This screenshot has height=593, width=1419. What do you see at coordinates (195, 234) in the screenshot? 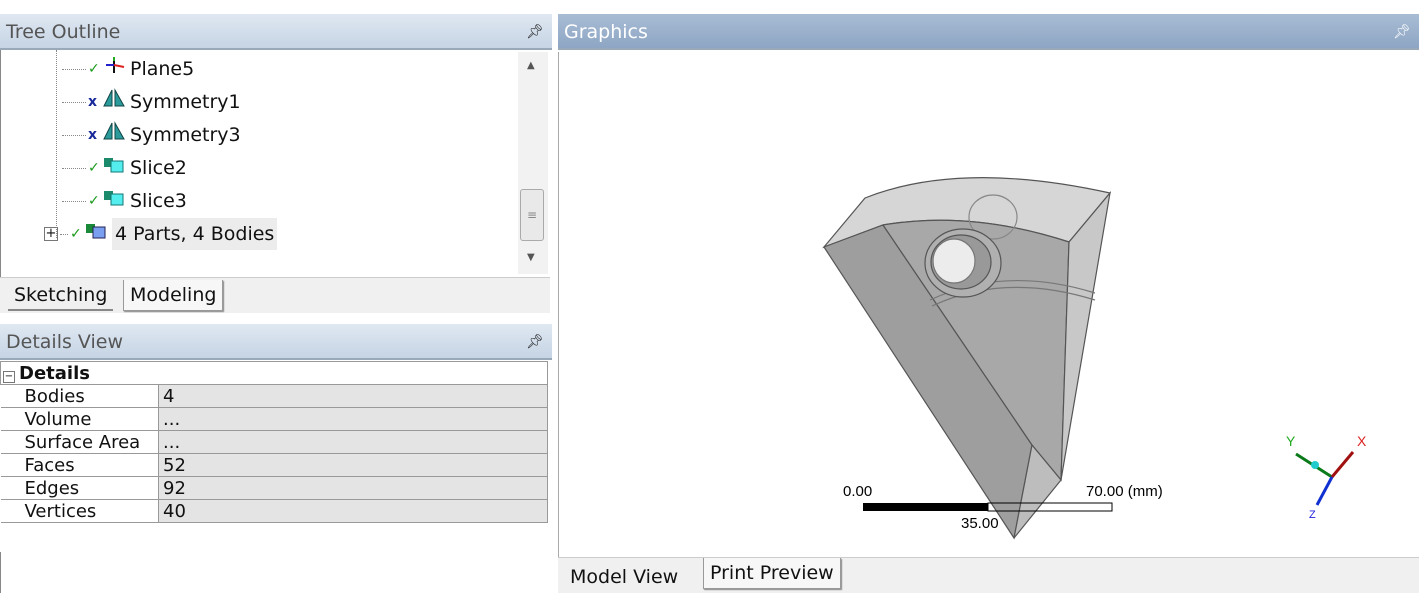
I see `tree-item-label: 4 Parts, 4 Bodies` at bounding box center [195, 234].